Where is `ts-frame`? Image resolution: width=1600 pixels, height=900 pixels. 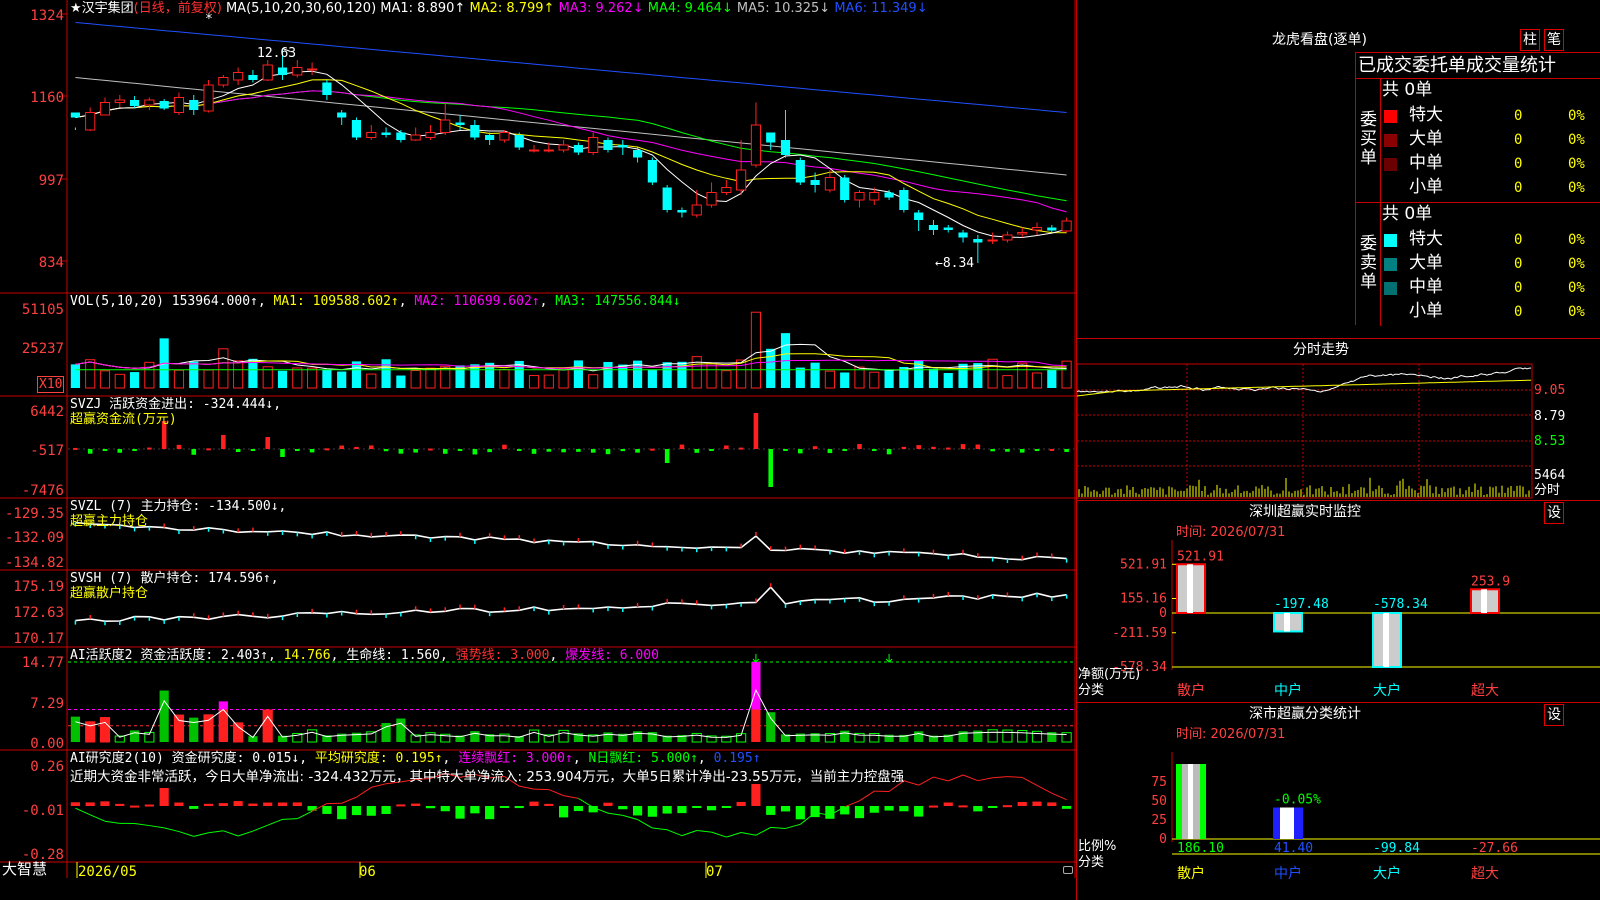 ts-frame is located at coordinates (1305, 431).